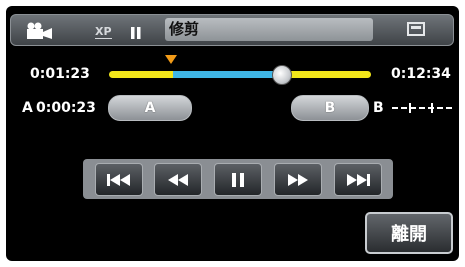  What do you see at coordinates (422, 108) in the screenshot?
I see `b-point-placeholder-icon` at bounding box center [422, 108].